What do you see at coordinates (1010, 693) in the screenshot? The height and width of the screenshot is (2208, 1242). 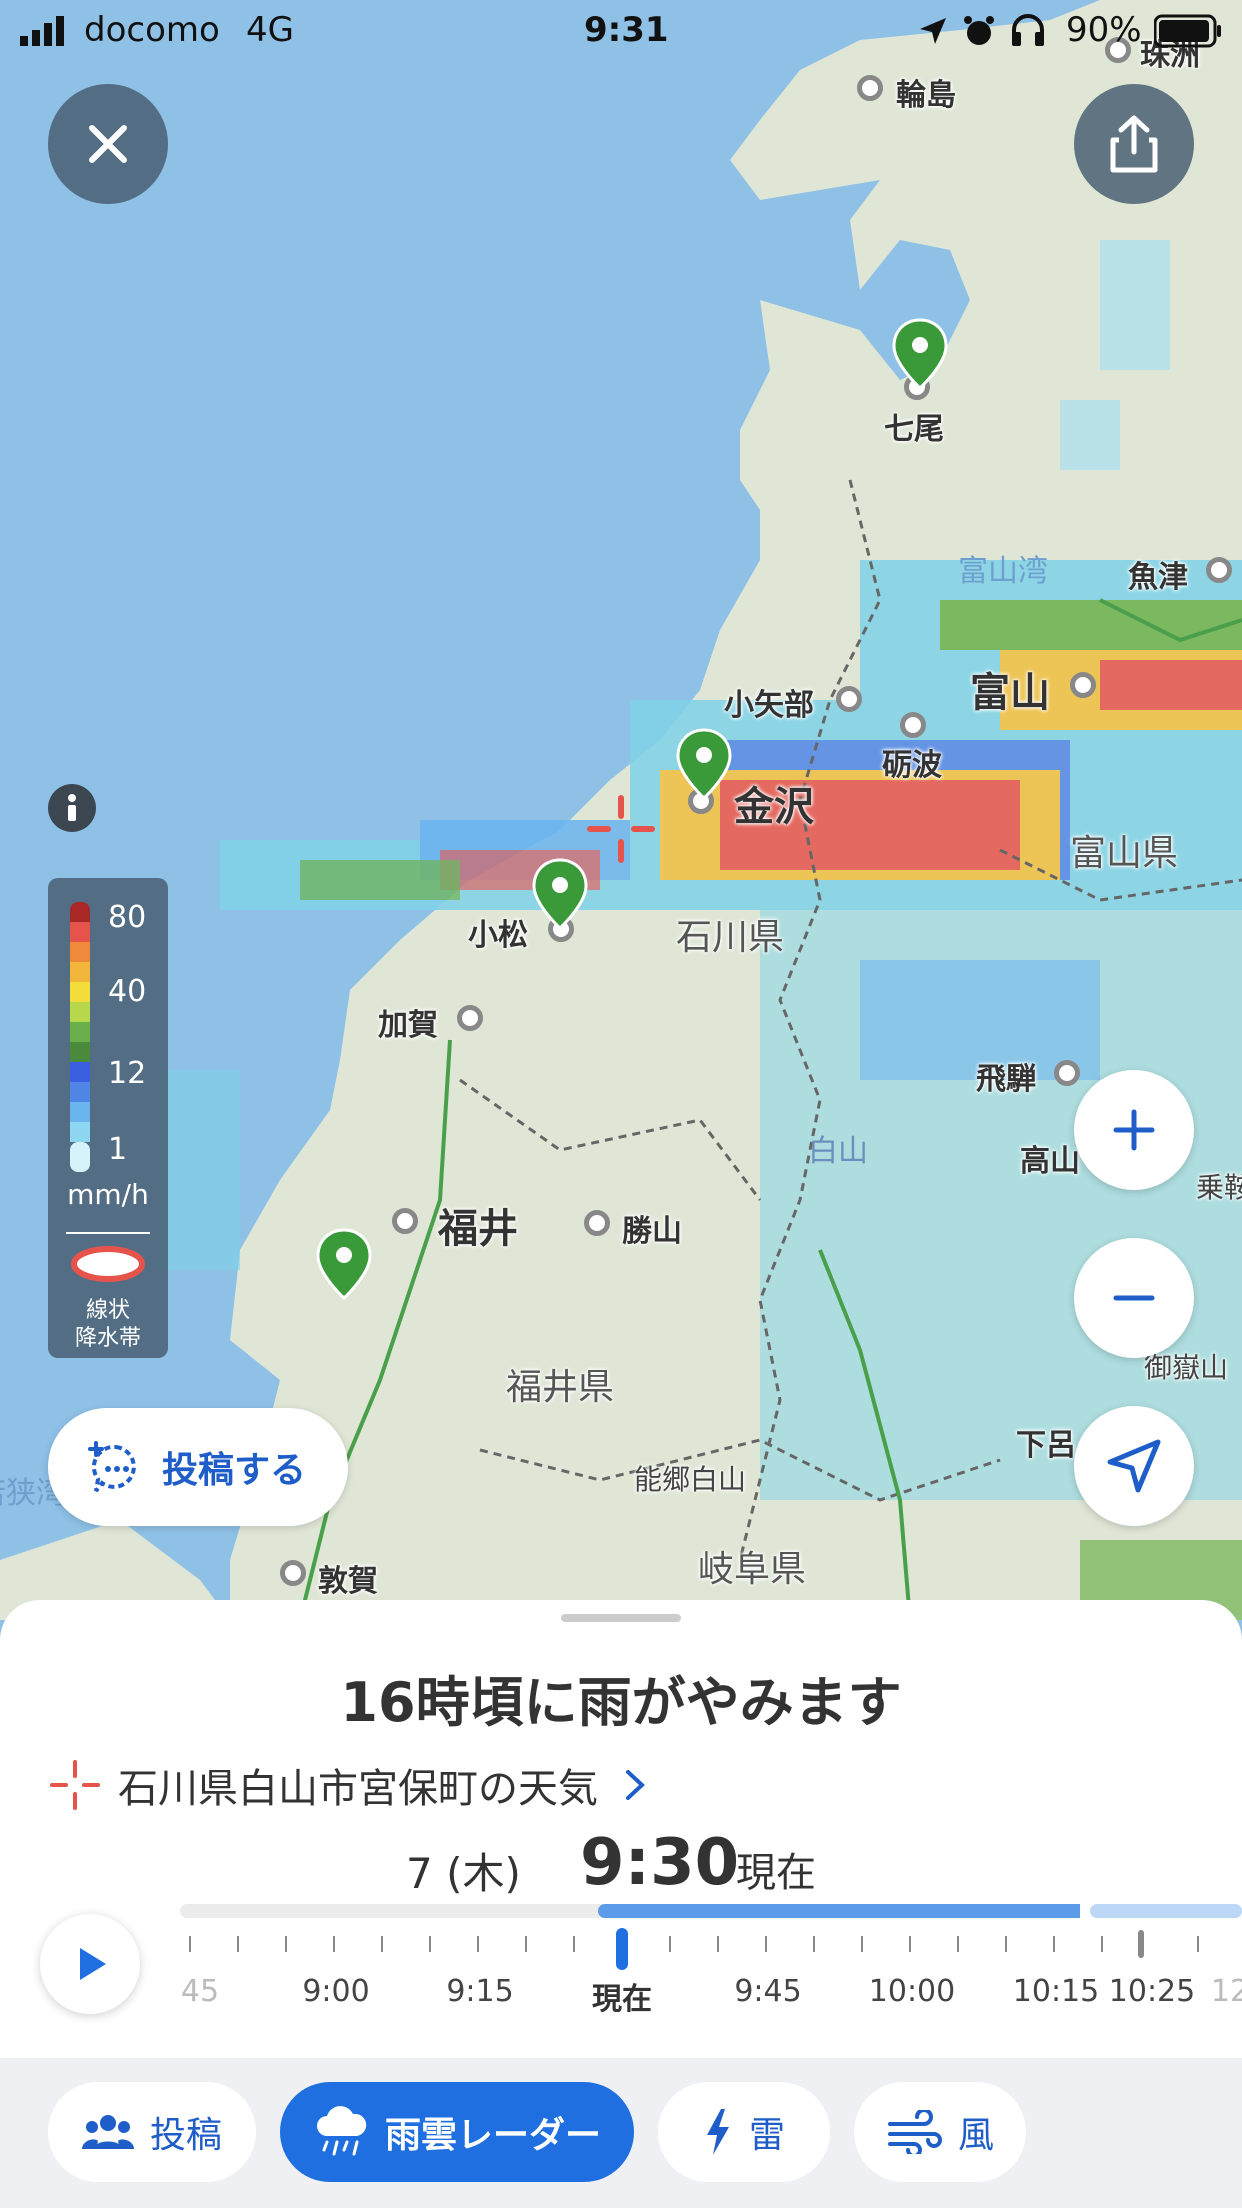 I see `map-label-toyama: 富山` at bounding box center [1010, 693].